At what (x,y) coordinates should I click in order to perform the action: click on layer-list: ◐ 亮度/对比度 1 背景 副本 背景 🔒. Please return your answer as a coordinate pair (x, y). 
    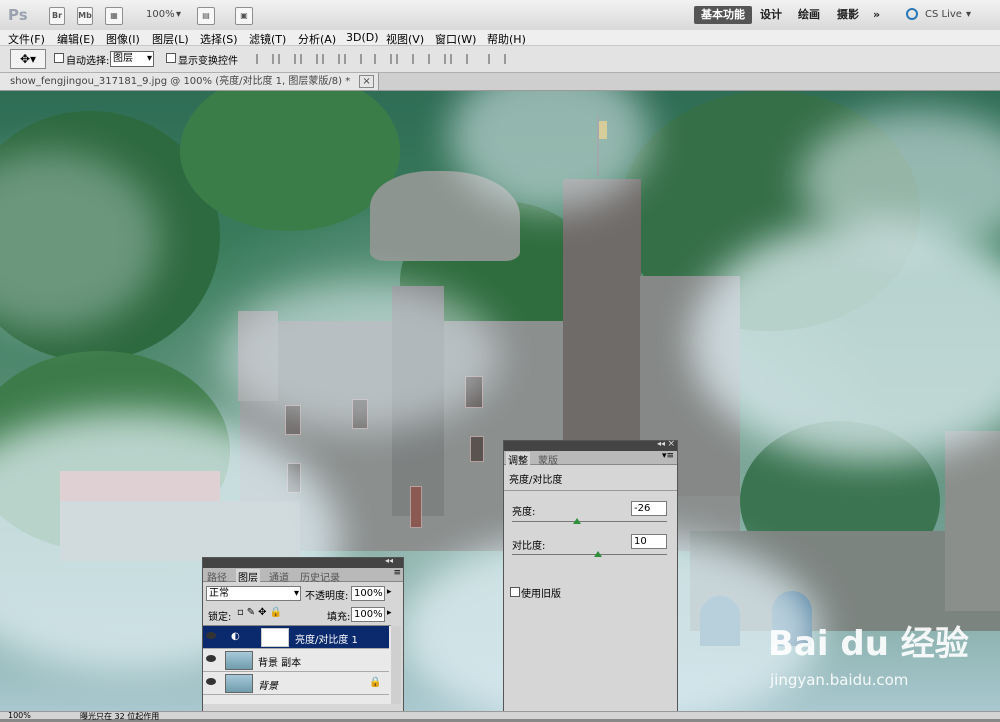
    Looking at the image, I should click on (302, 664).